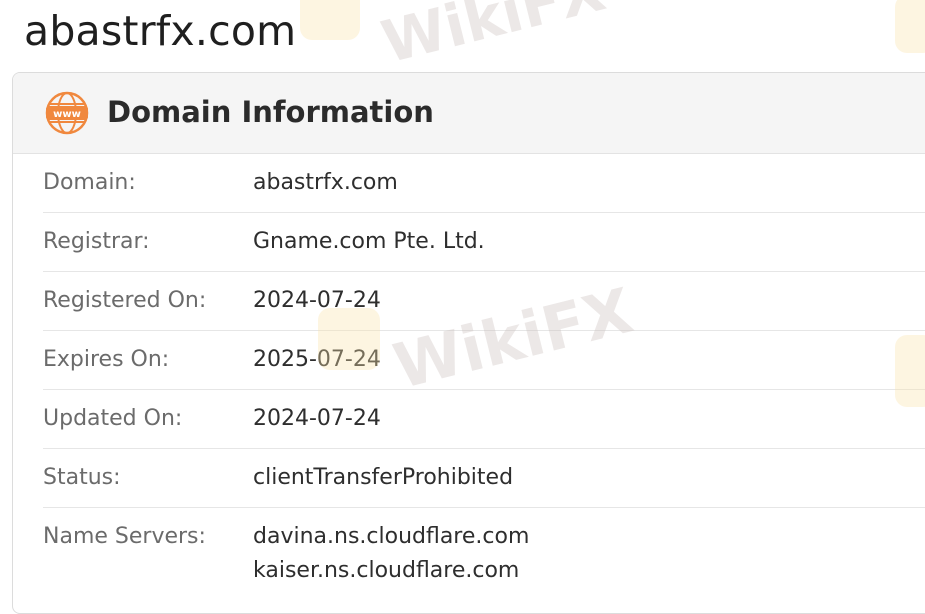  What do you see at coordinates (484, 183) in the screenshot?
I see `row-domain: Domain: abastrfx.com` at bounding box center [484, 183].